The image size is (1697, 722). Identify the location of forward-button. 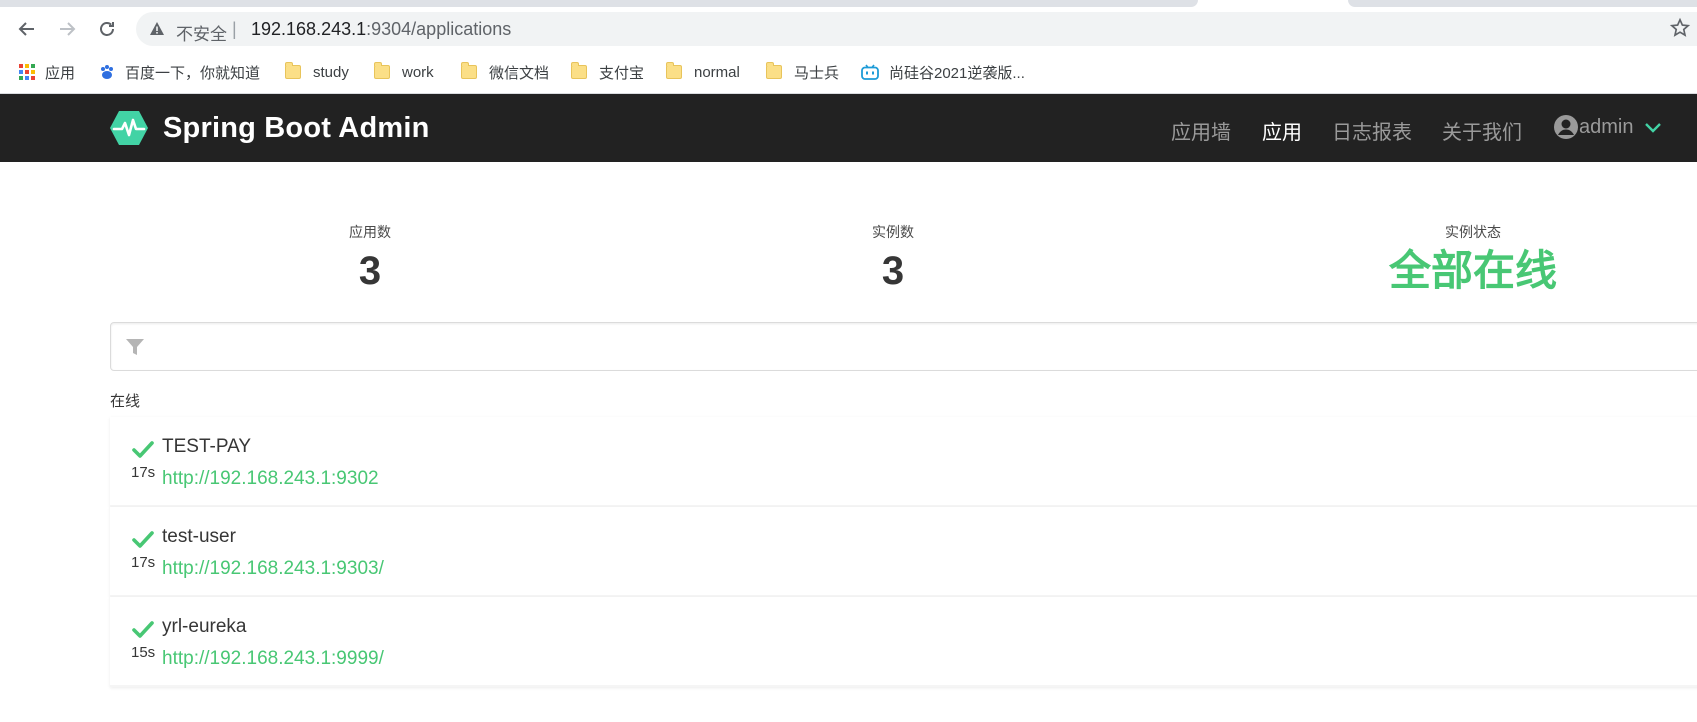
(67, 29).